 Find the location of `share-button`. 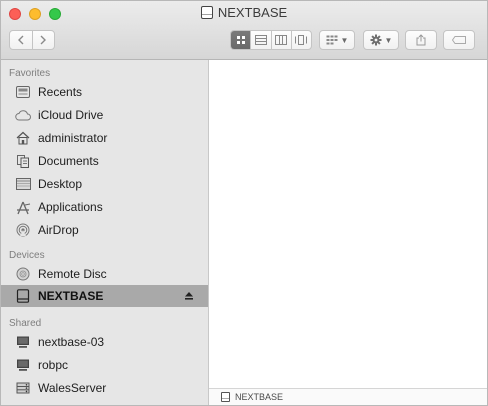

share-button is located at coordinates (421, 40).